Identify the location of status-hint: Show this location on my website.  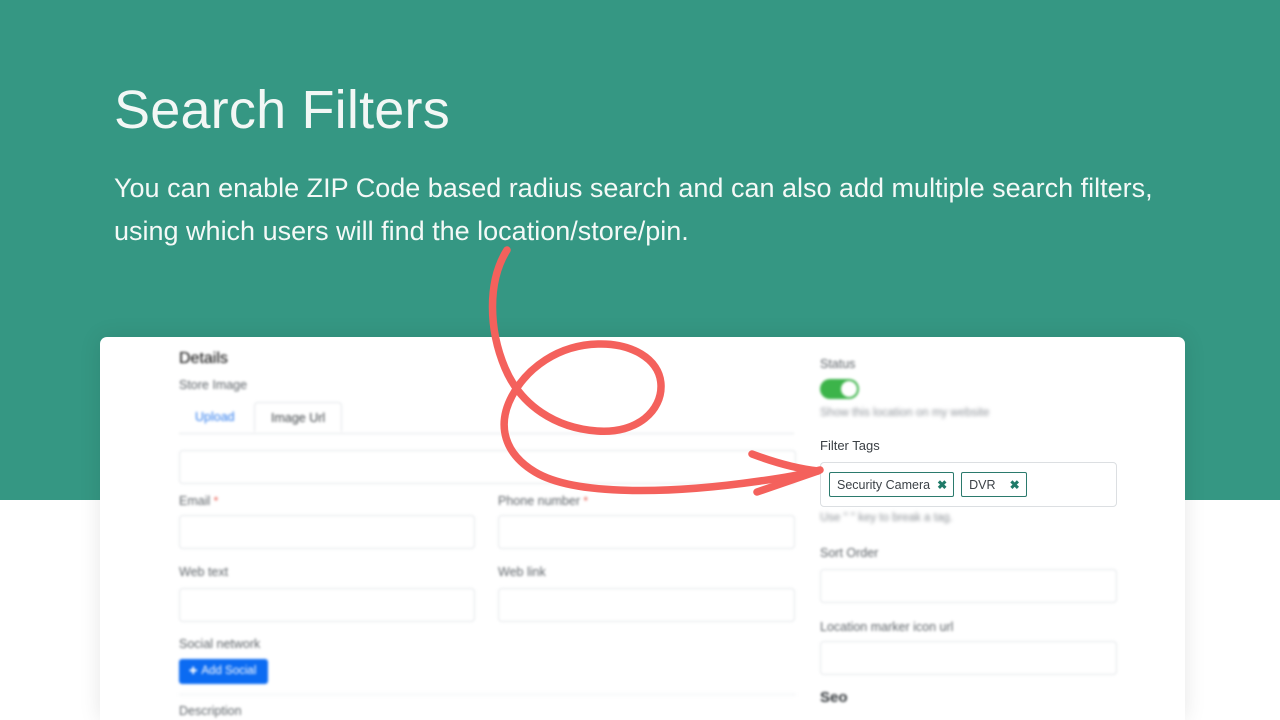
(905, 413).